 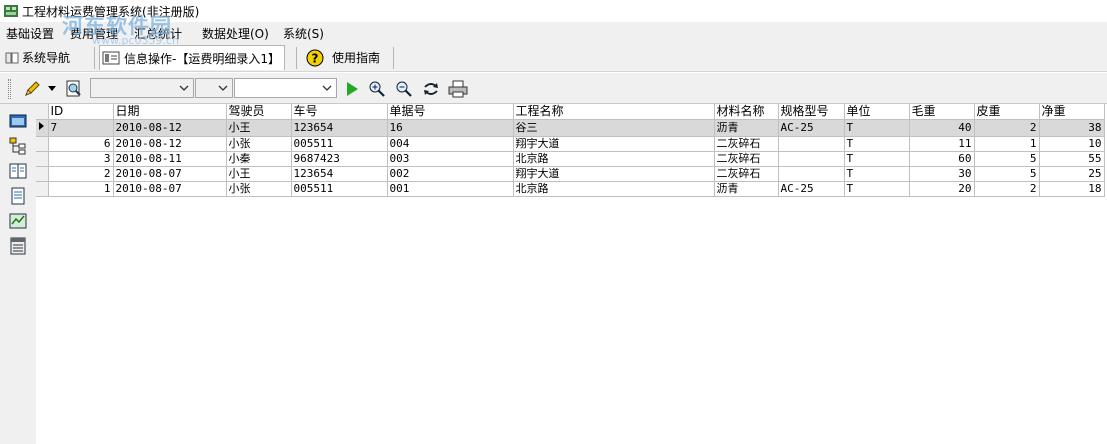 What do you see at coordinates (339, 112) in the screenshot?
I see `column-header: 车号` at bounding box center [339, 112].